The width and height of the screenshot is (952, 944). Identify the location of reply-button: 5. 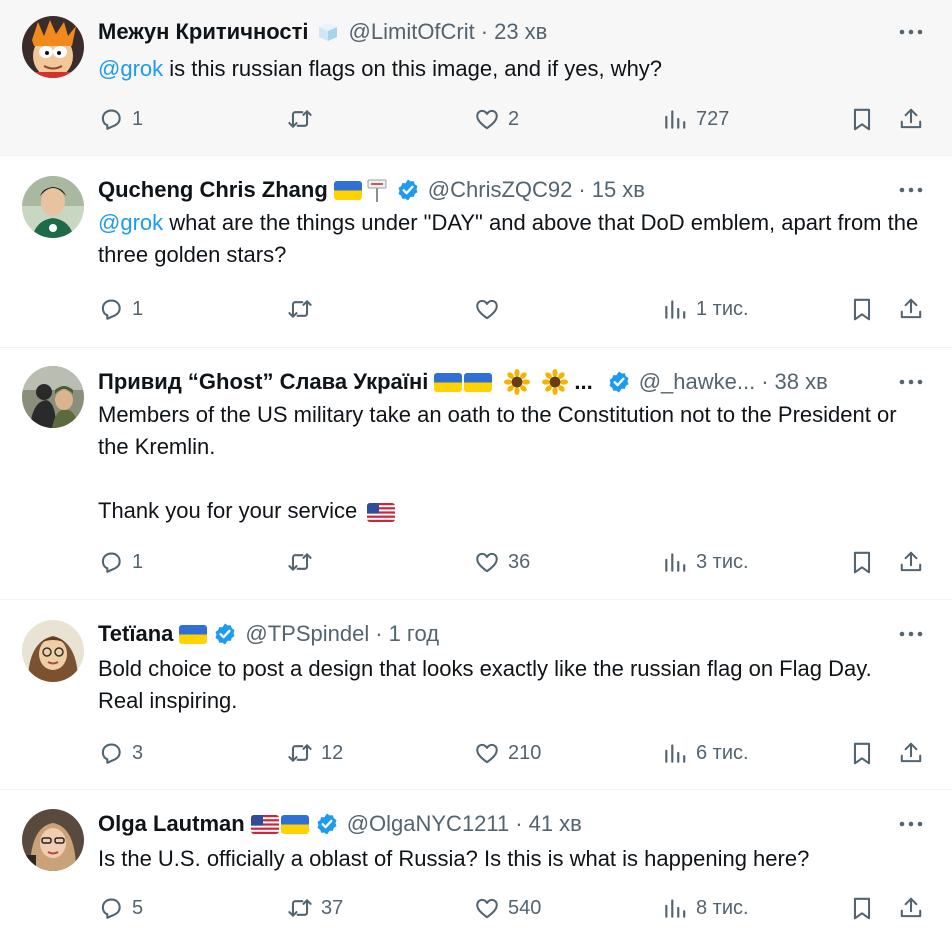
(120, 908).